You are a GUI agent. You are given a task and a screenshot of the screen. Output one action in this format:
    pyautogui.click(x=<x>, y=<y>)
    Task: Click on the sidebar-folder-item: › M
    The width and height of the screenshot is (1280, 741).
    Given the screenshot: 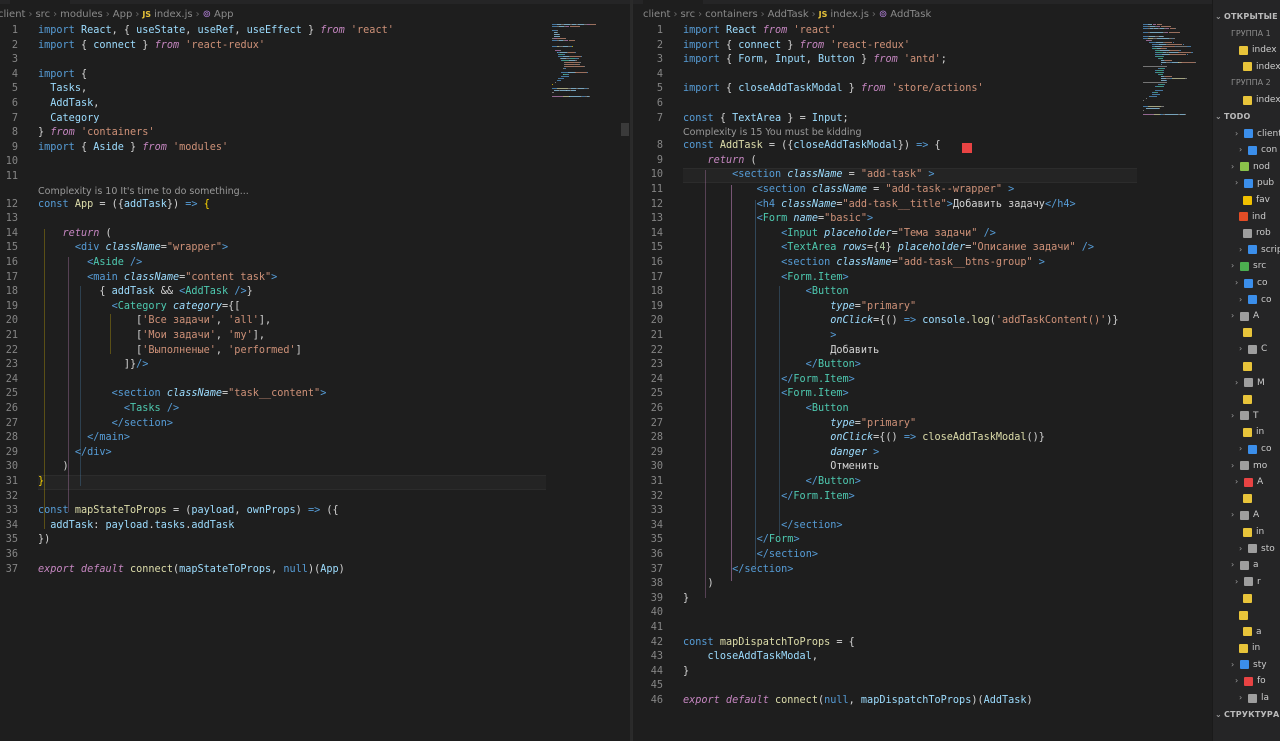 What is the action you would take?
    pyautogui.click(x=1246, y=383)
    